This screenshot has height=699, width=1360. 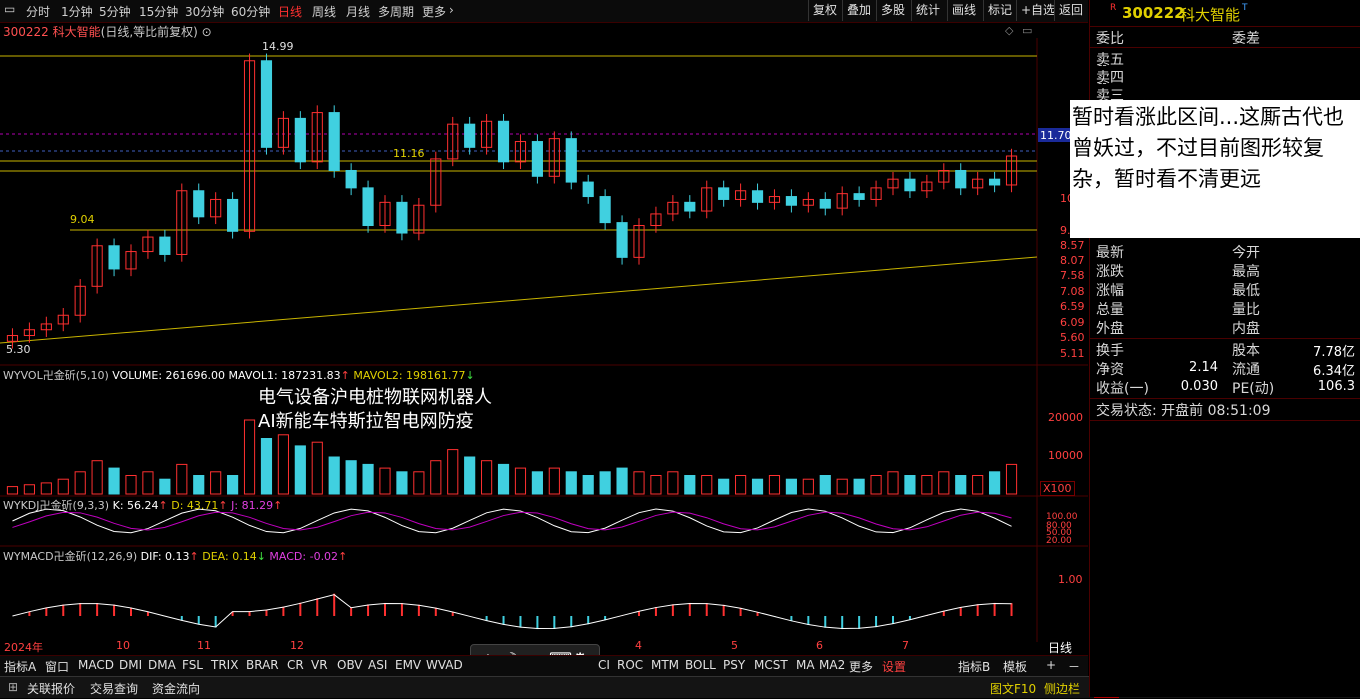 What do you see at coordinates (894, 666) in the screenshot?
I see `settings-tab: 设置` at bounding box center [894, 666].